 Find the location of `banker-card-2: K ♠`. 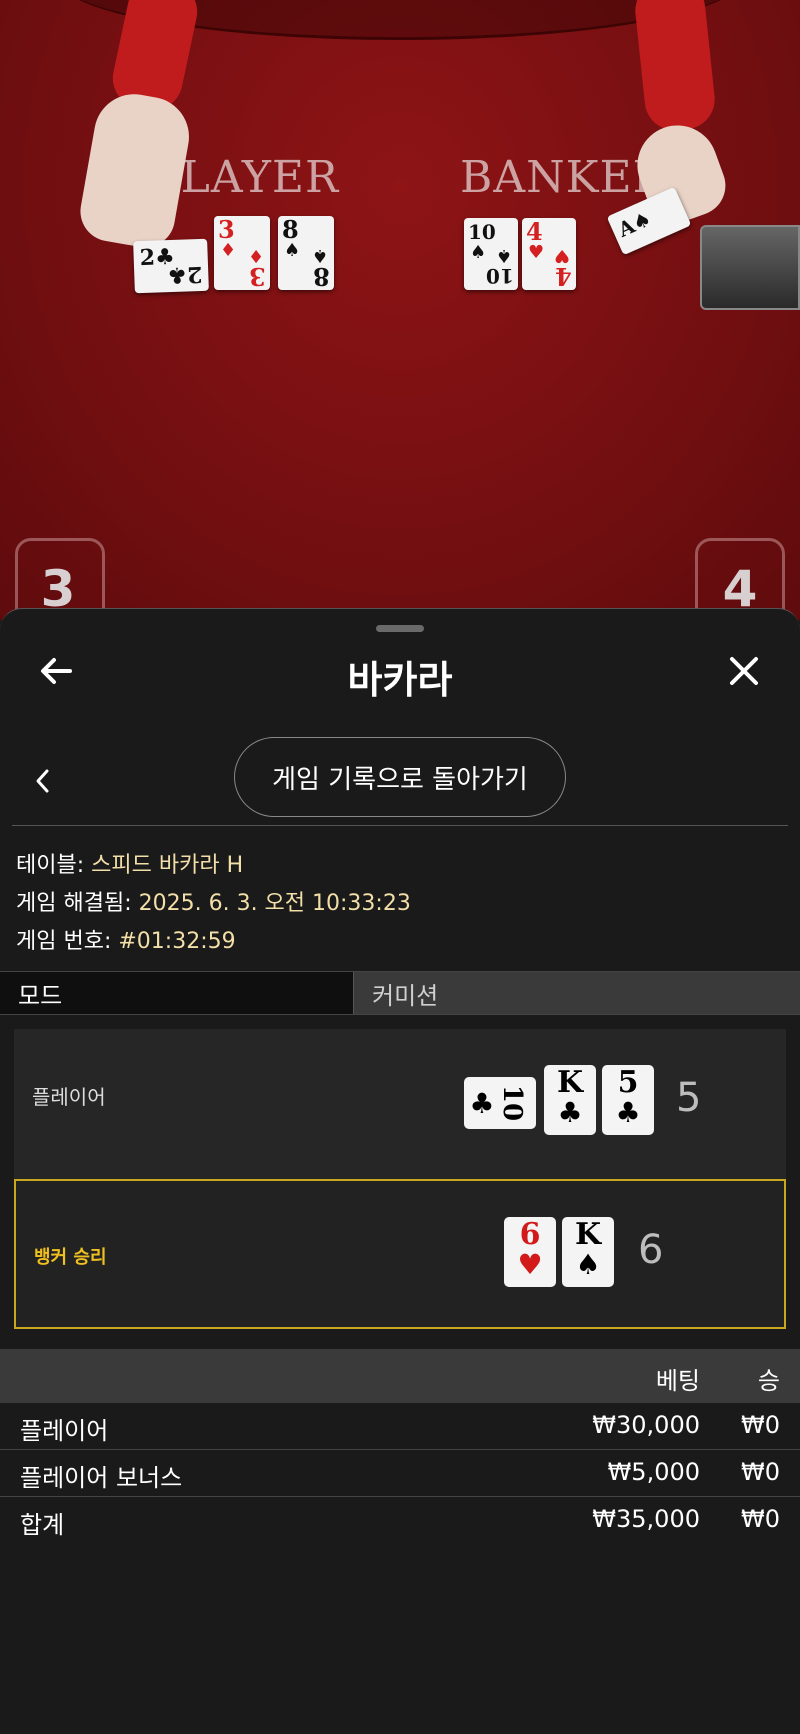

banker-card-2: K ♠ is located at coordinates (588, 1252).